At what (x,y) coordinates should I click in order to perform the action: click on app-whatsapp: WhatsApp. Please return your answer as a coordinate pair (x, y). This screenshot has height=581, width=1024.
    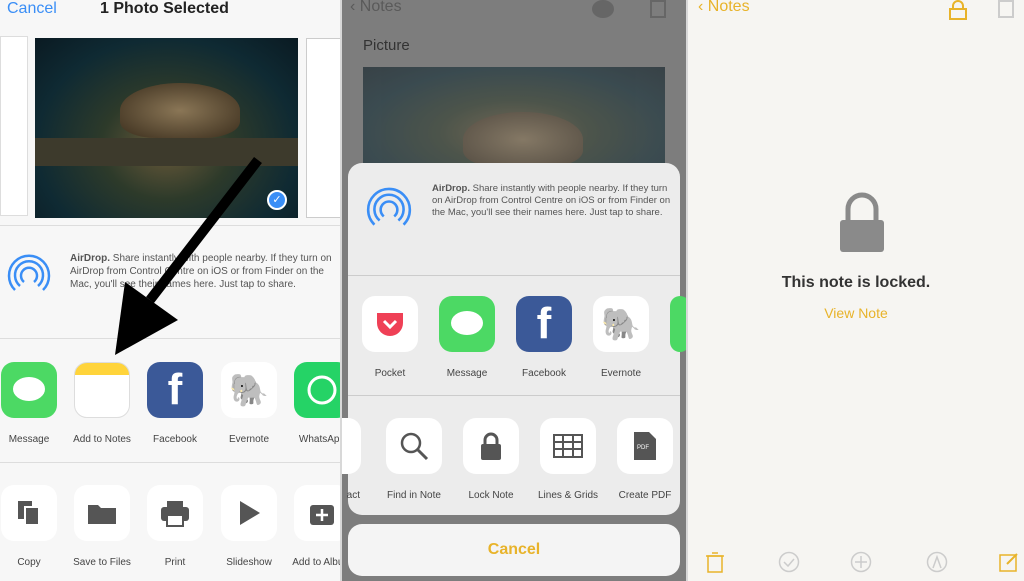
    Looking at the image, I should click on (313, 403).